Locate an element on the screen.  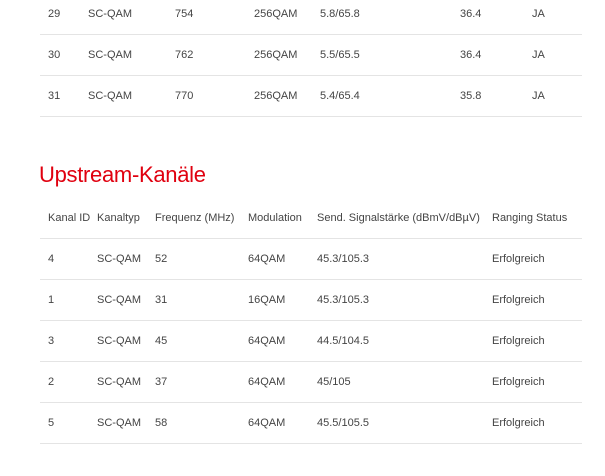
channel-id-cell: 3 is located at coordinates (68, 341).